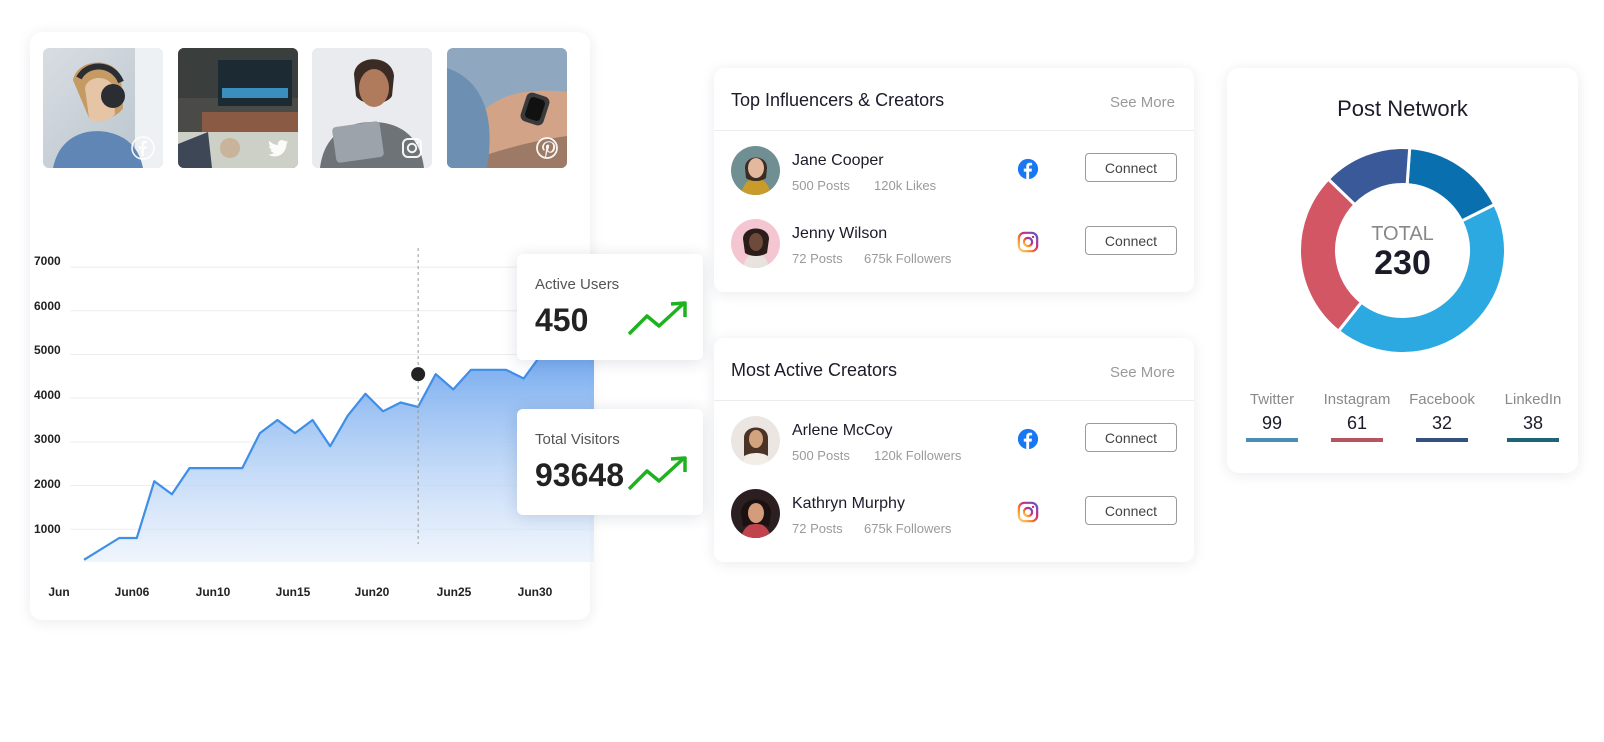 The width and height of the screenshot is (1604, 742). I want to click on creator-name: Jenny Wilson, so click(840, 233).